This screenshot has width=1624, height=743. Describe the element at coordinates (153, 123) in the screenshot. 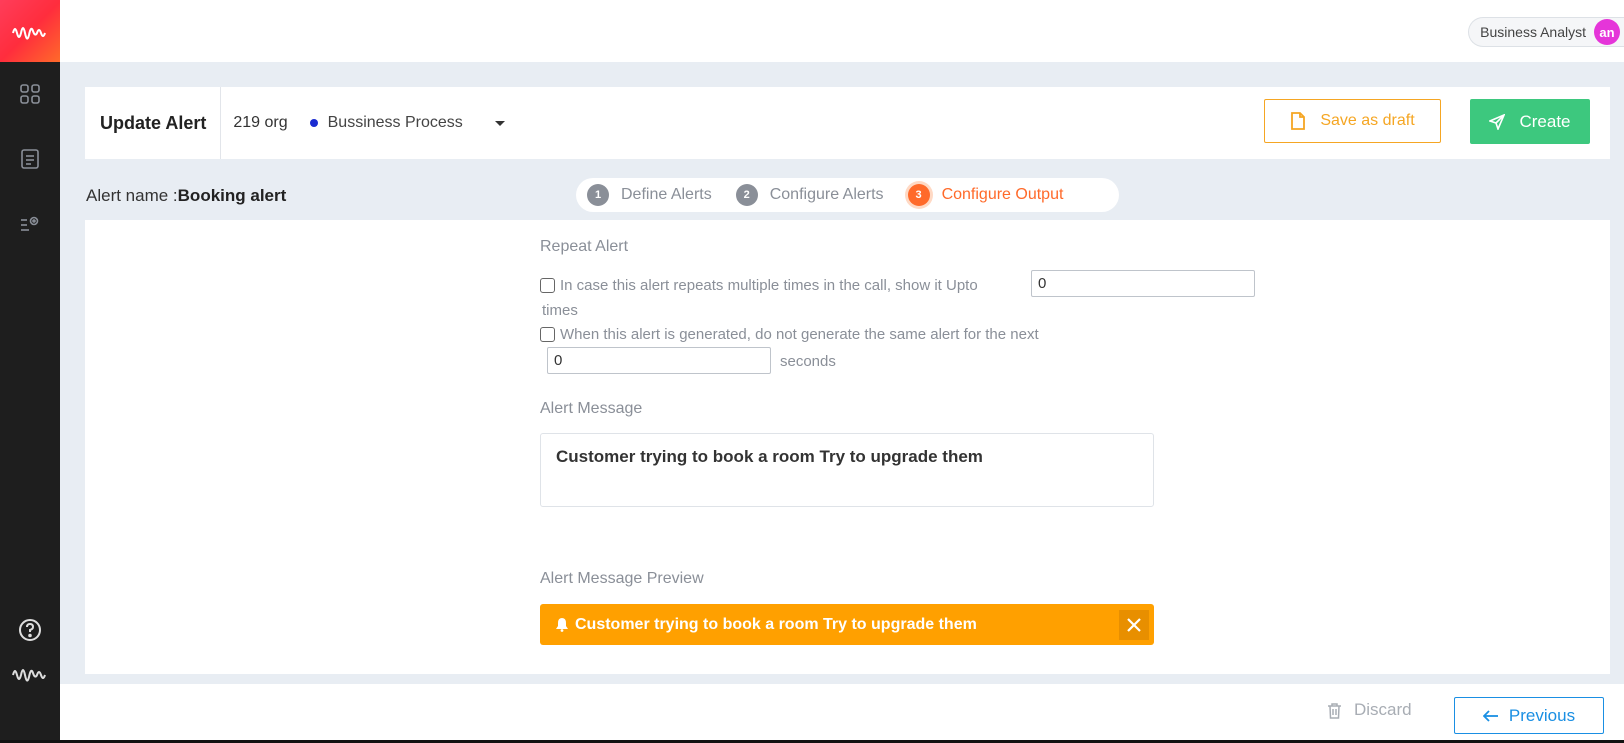

I see `page-title: Update Alert` at that location.